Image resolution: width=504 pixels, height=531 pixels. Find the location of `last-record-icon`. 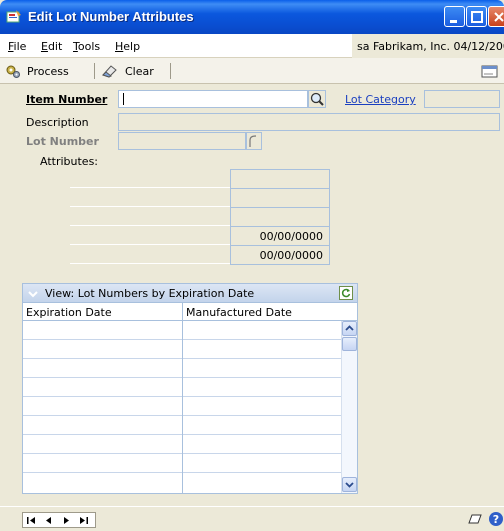

last-record-icon is located at coordinates (83, 520).